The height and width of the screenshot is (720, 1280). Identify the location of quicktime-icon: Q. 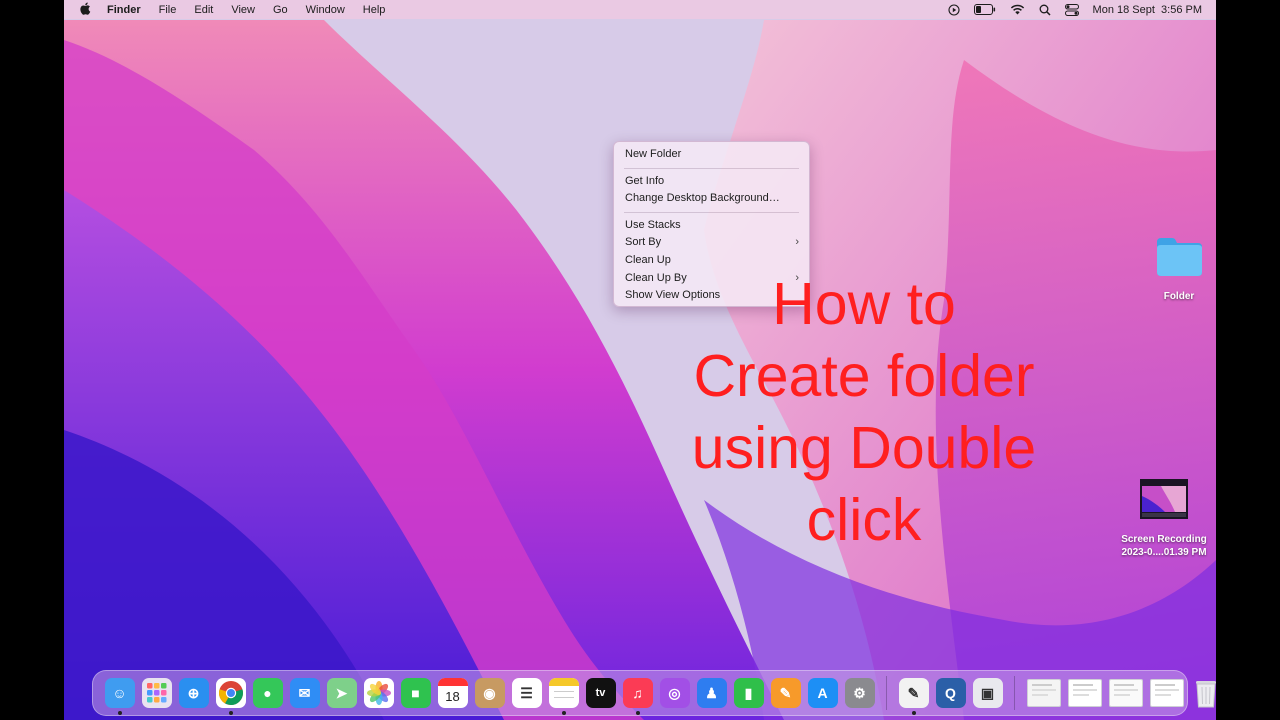
(950, 693).